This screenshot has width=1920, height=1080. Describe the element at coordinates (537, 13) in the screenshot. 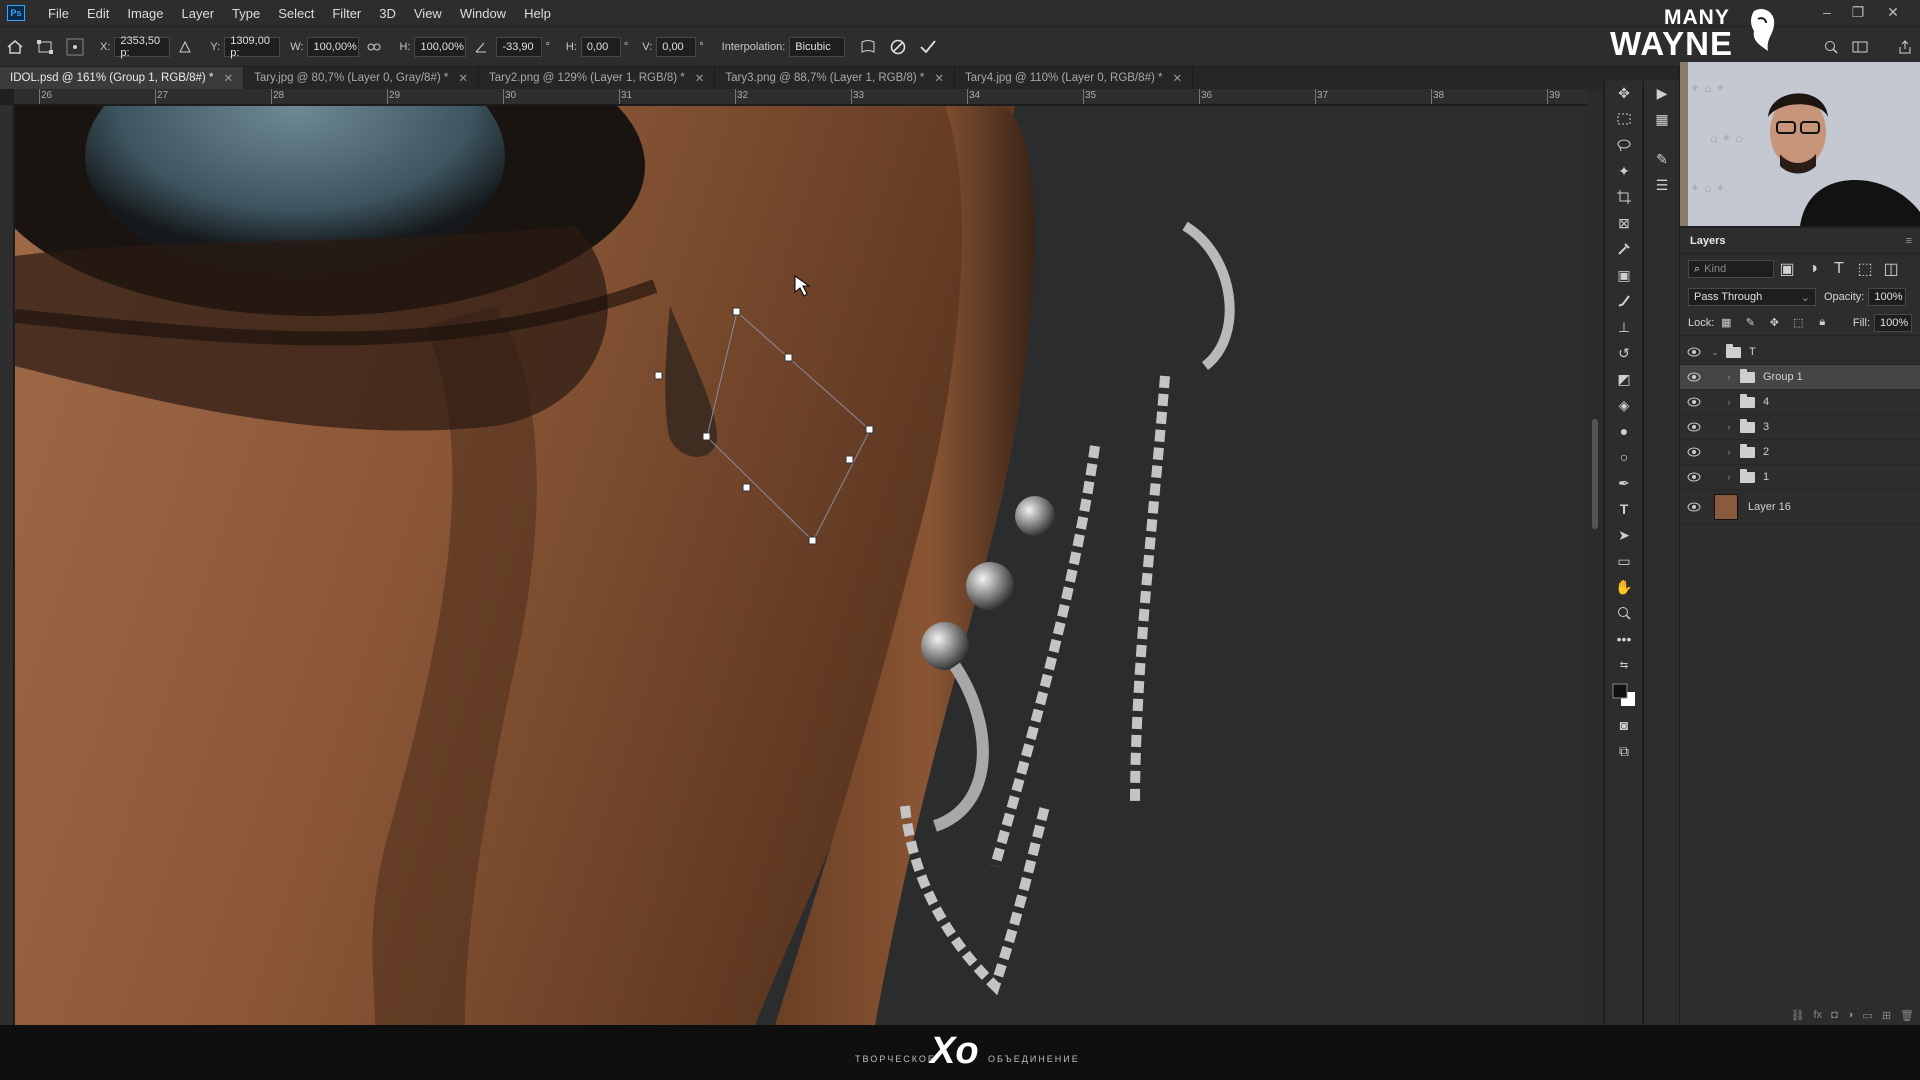

I see `menu-help: Help` at that location.